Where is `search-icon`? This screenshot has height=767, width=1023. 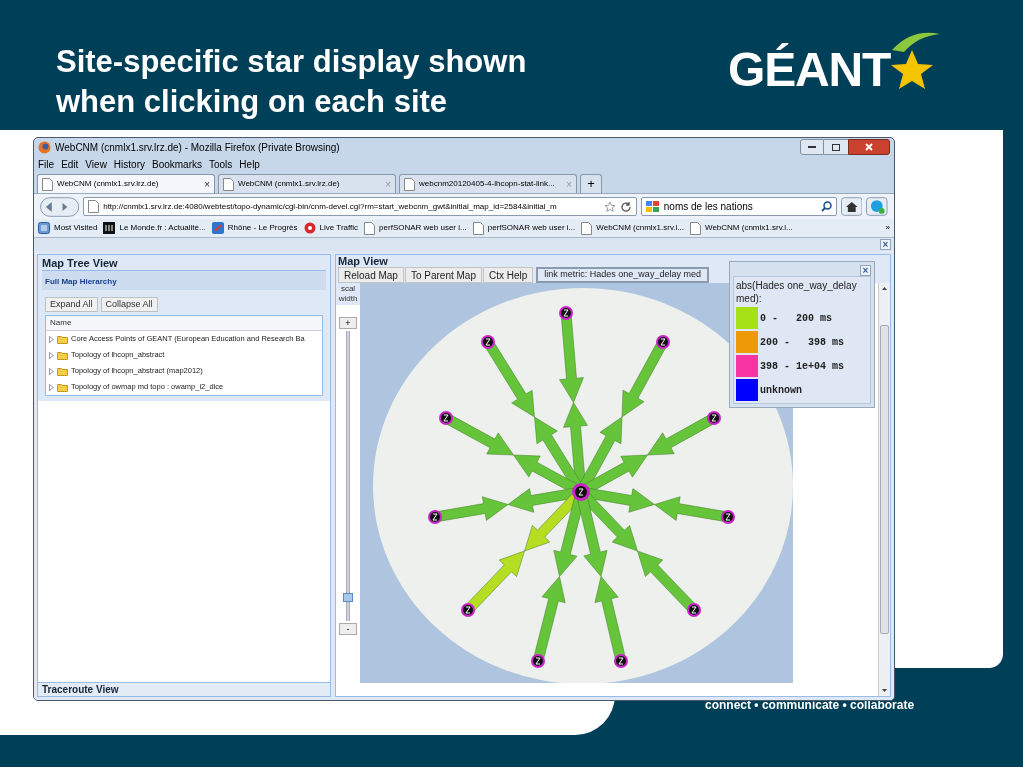
search-icon is located at coordinates (826, 206).